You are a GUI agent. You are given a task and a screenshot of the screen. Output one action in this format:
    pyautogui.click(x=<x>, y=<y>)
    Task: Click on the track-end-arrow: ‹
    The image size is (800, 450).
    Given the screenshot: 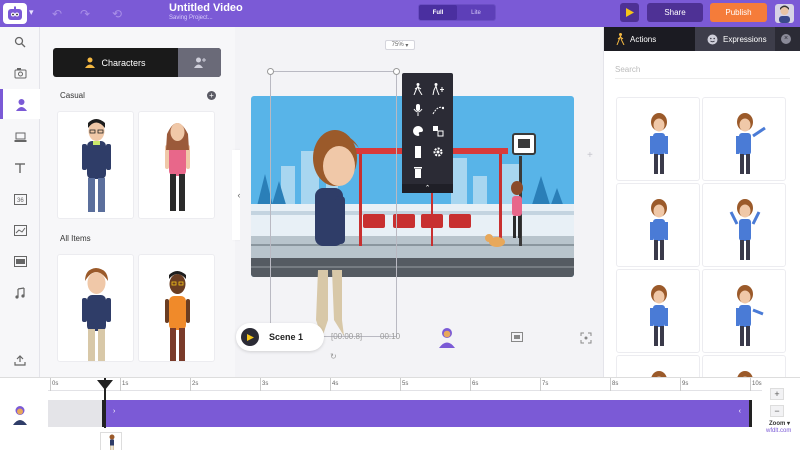 What is the action you would take?
    pyautogui.click(x=740, y=411)
    